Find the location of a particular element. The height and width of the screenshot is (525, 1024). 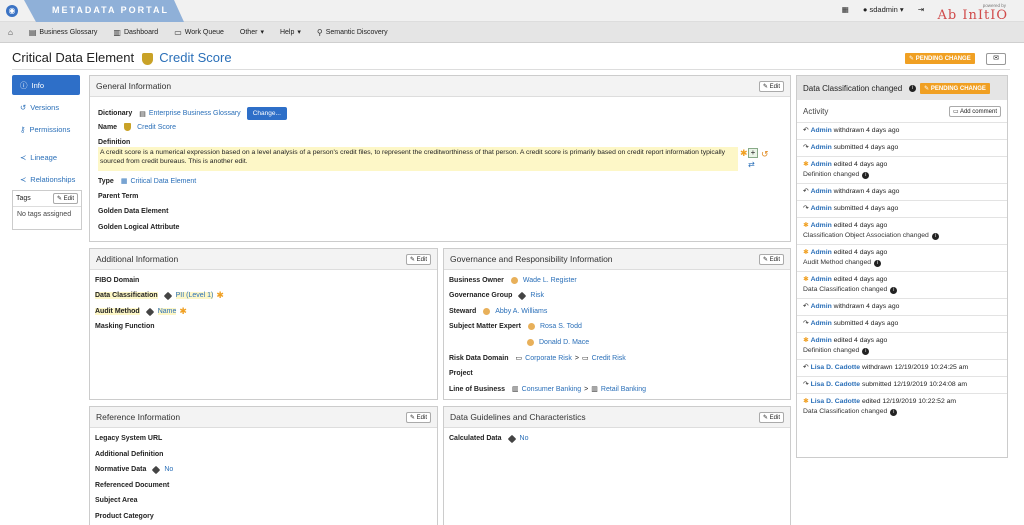

reference-edit-button: ✎ Edit is located at coordinates (418, 417).